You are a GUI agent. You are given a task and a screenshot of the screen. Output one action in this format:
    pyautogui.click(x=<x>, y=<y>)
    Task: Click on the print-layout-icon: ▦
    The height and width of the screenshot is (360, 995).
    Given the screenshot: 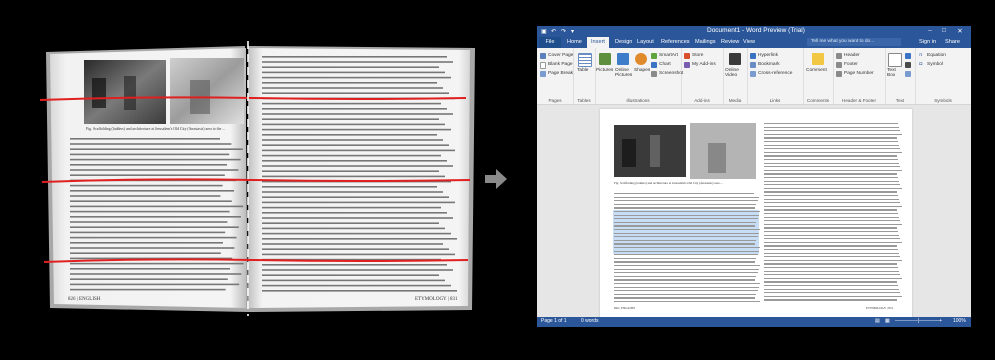 What is the action you would take?
    pyautogui.click(x=887, y=321)
    